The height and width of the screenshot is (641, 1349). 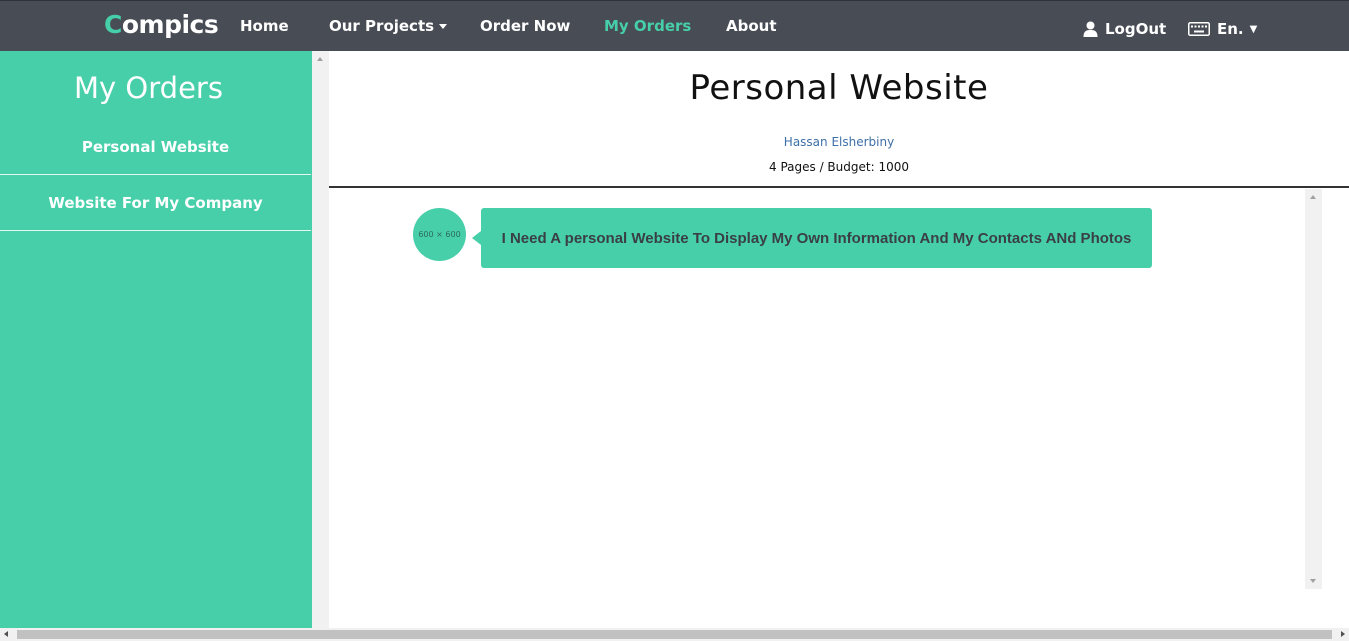 What do you see at coordinates (1313, 389) in the screenshot?
I see `messages-scrollbar` at bounding box center [1313, 389].